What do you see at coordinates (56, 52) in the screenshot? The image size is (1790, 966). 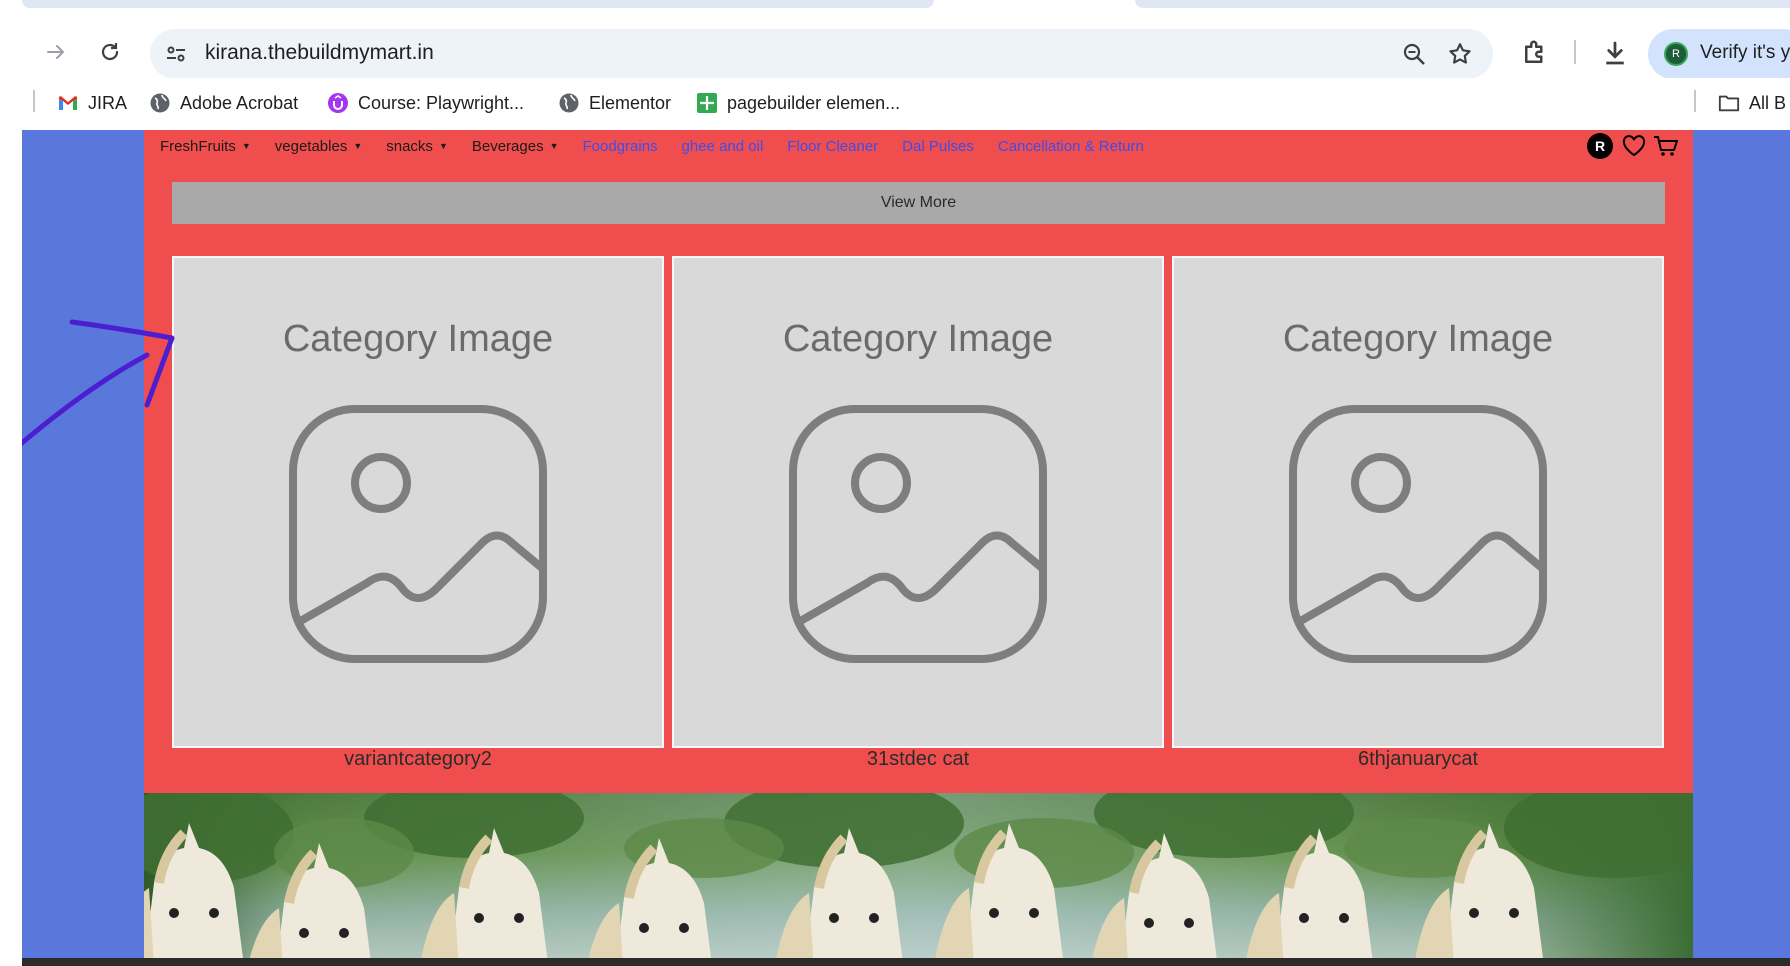 I see `forward-icon` at bounding box center [56, 52].